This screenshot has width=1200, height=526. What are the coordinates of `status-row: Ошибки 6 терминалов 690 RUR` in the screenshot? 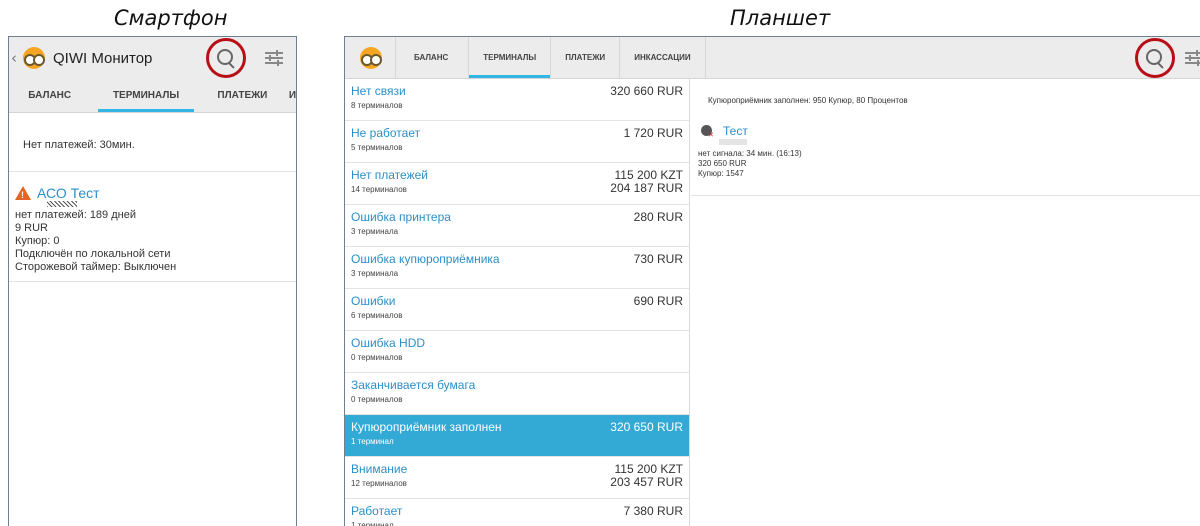 It's located at (517, 310).